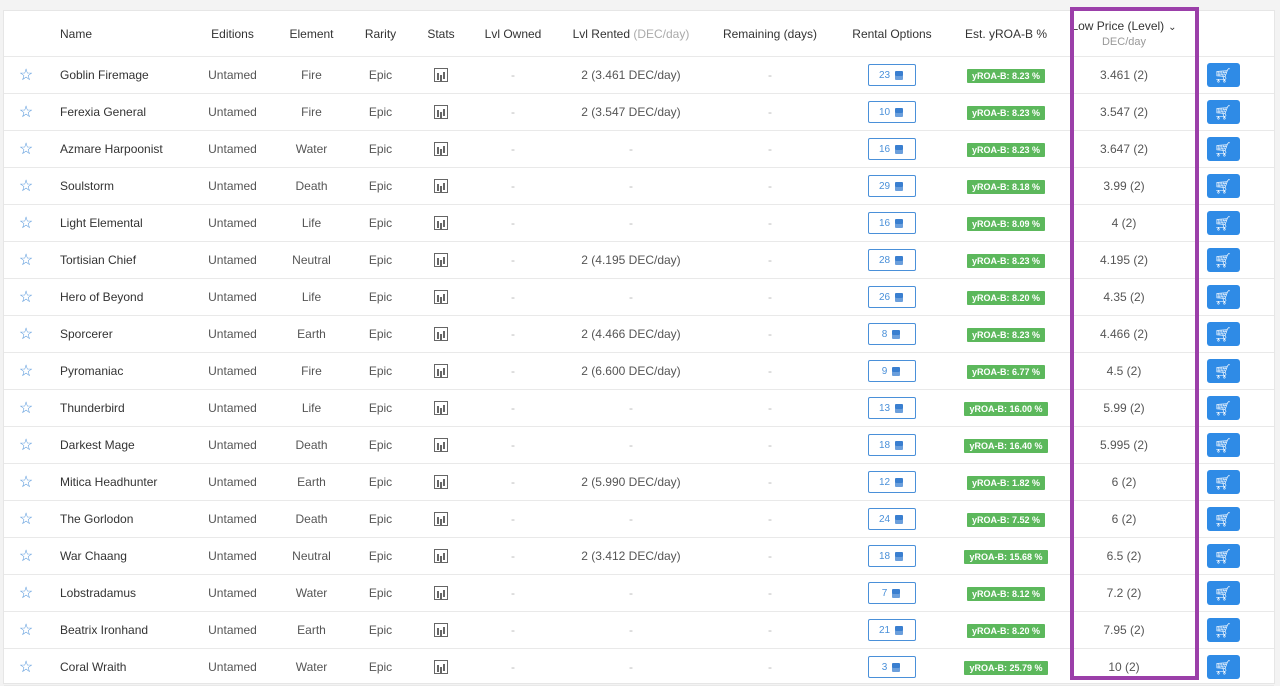 Image resolution: width=1280 pixels, height=686 pixels. I want to click on rental-options-button: 21, so click(892, 630).